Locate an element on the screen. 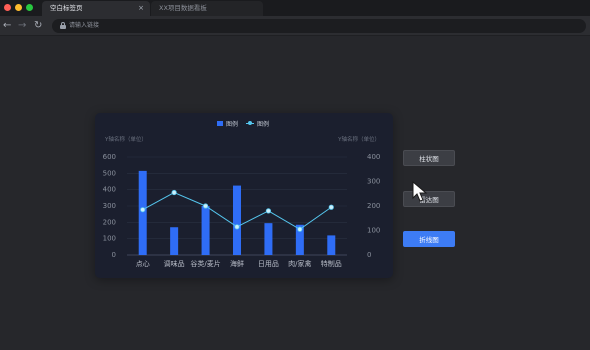 This screenshot has height=350, width=590. minimize-window-button is located at coordinates (18, 7).